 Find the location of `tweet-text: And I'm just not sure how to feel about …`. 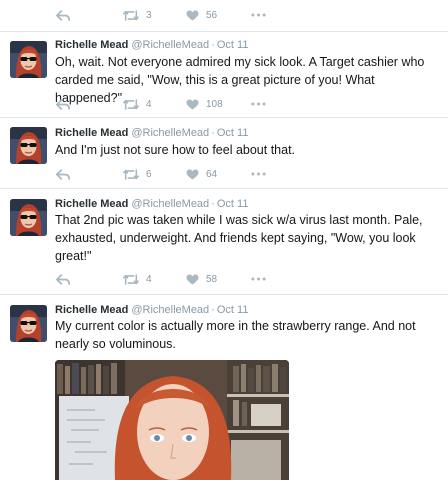

tweet-text: And I'm just not sure how to feel about … is located at coordinates (175, 150).